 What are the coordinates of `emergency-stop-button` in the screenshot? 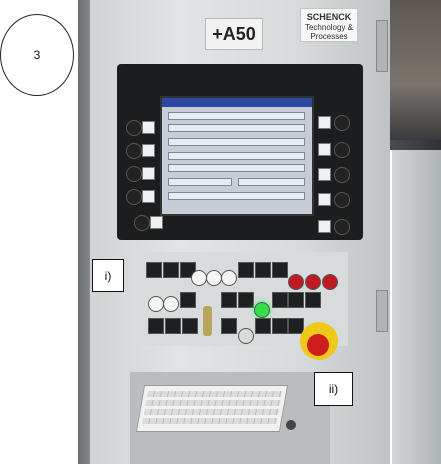 It's located at (318, 345).